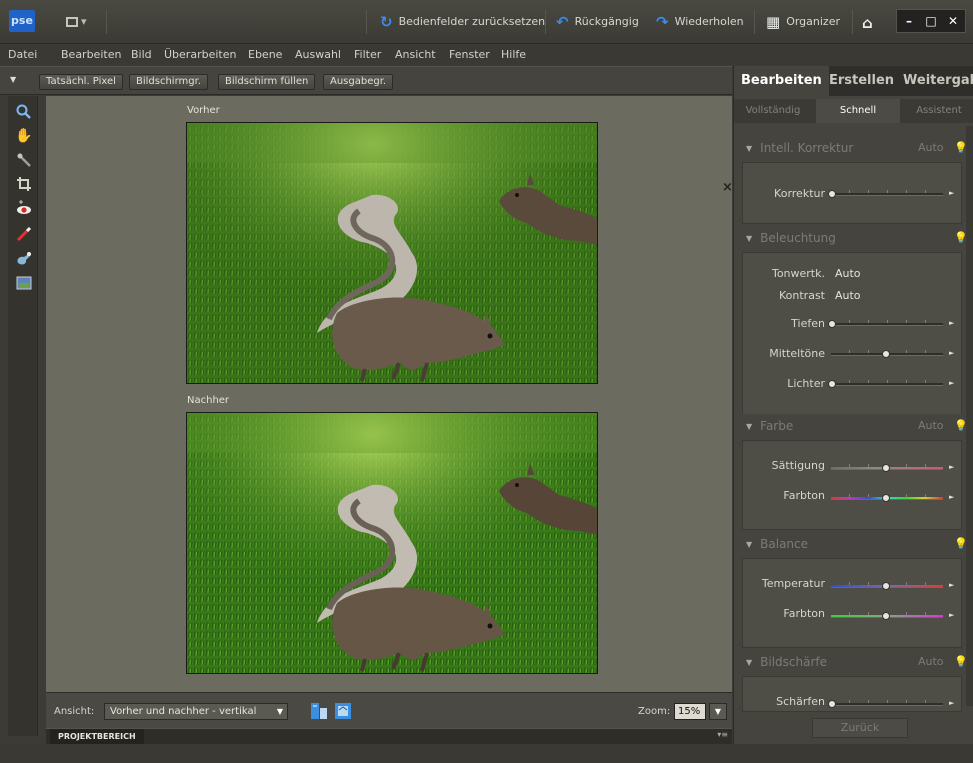  I want to click on zoom-dropdown-icon: ▼, so click(718, 711).